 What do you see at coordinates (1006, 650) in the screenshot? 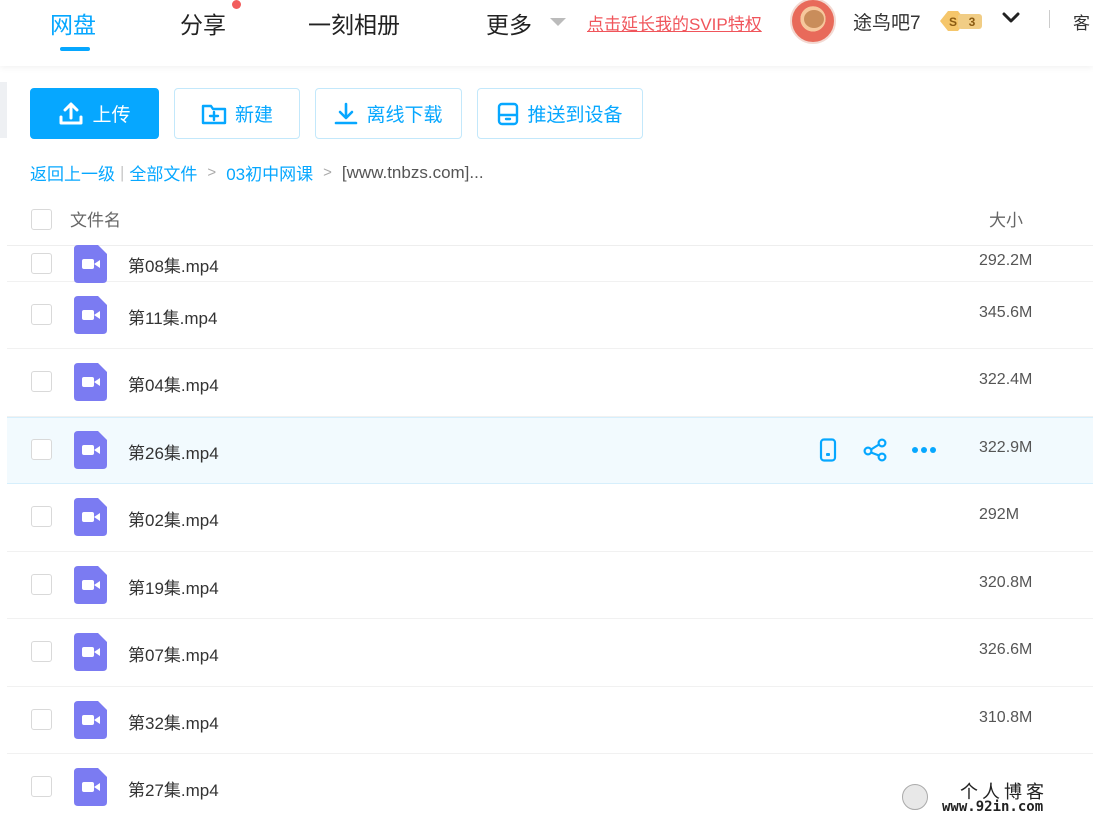
I see `file-size: 326.6M` at bounding box center [1006, 650].